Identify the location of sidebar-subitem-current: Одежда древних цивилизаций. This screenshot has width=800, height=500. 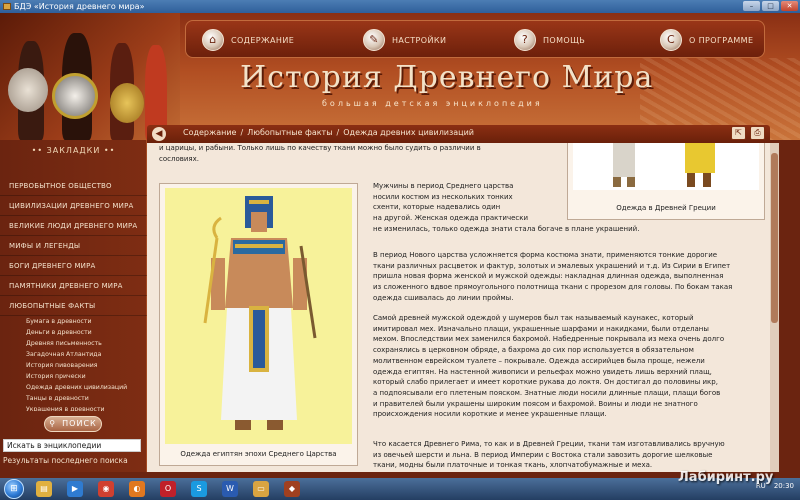
(73, 387).